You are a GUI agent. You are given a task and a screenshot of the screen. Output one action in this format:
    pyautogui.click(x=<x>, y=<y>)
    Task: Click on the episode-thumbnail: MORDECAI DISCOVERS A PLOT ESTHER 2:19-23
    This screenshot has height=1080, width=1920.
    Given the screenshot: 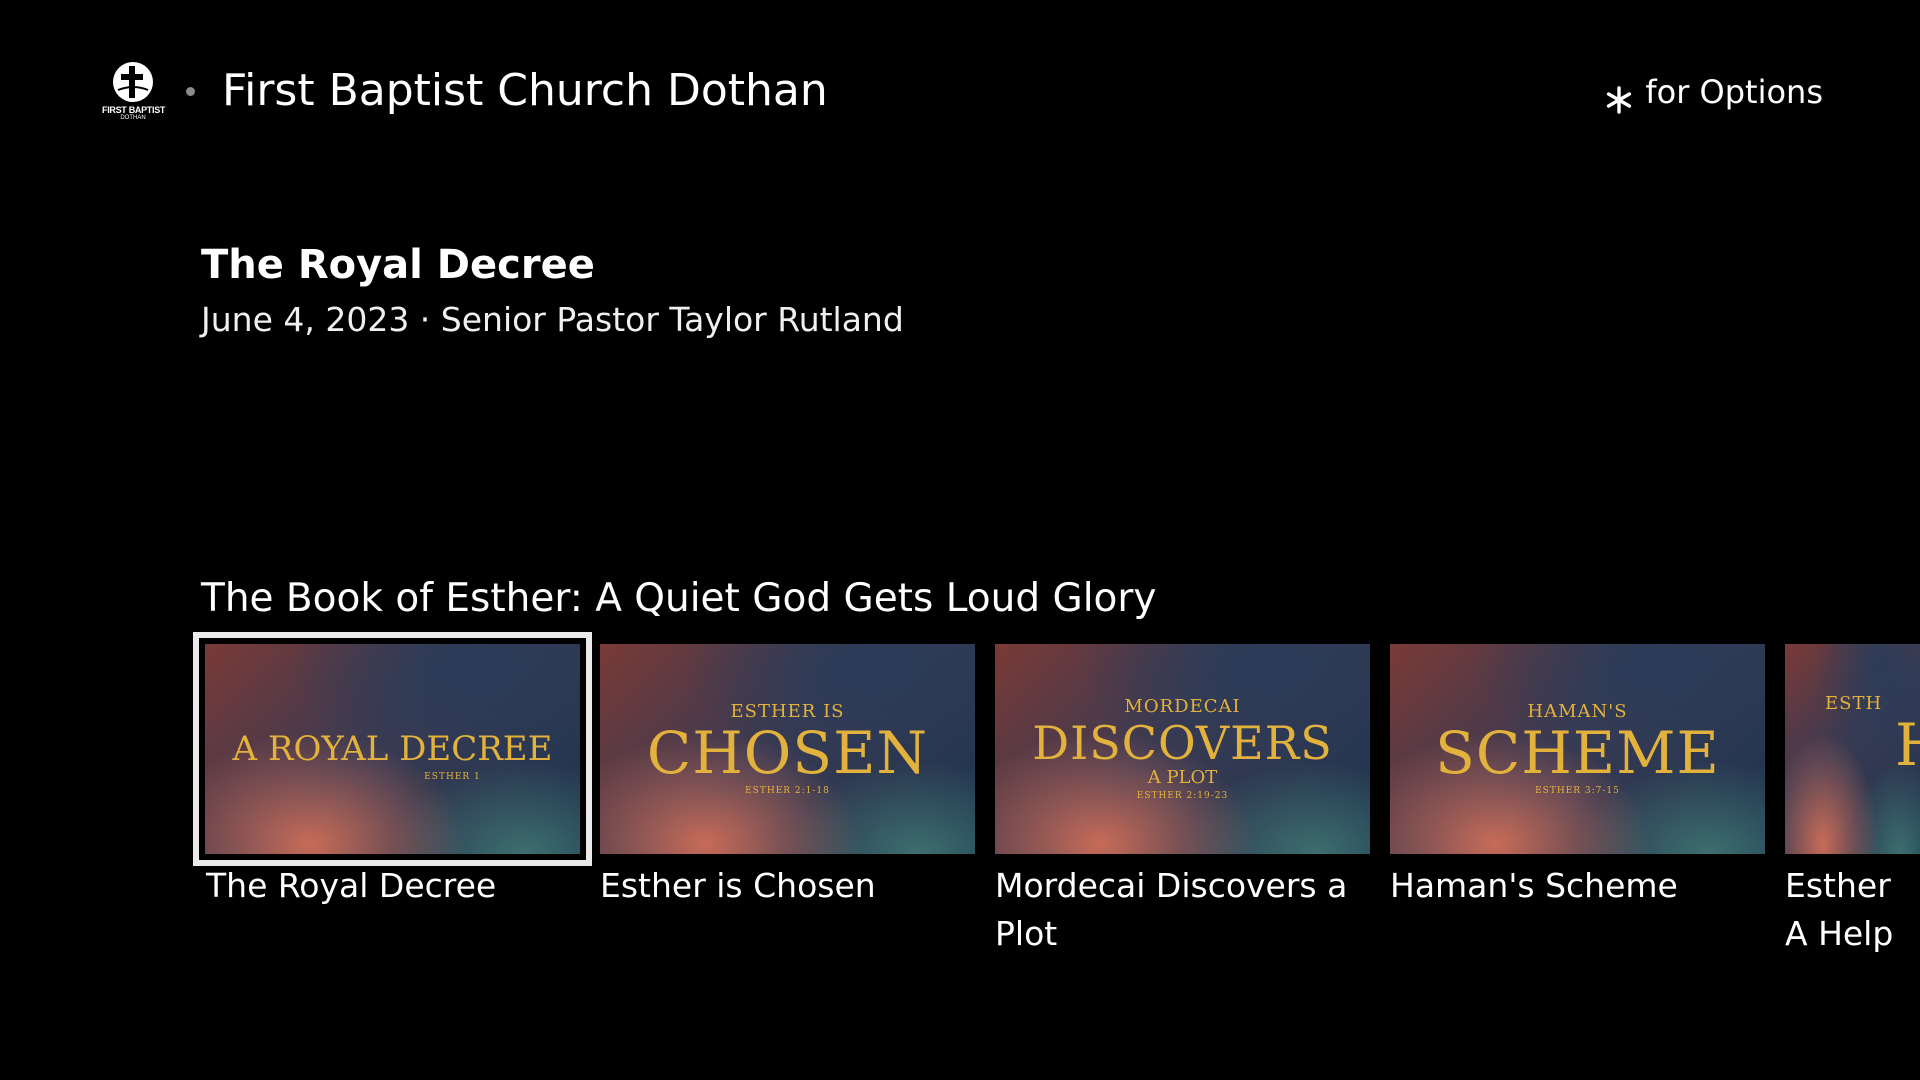 What is the action you would take?
    pyautogui.click(x=1182, y=749)
    